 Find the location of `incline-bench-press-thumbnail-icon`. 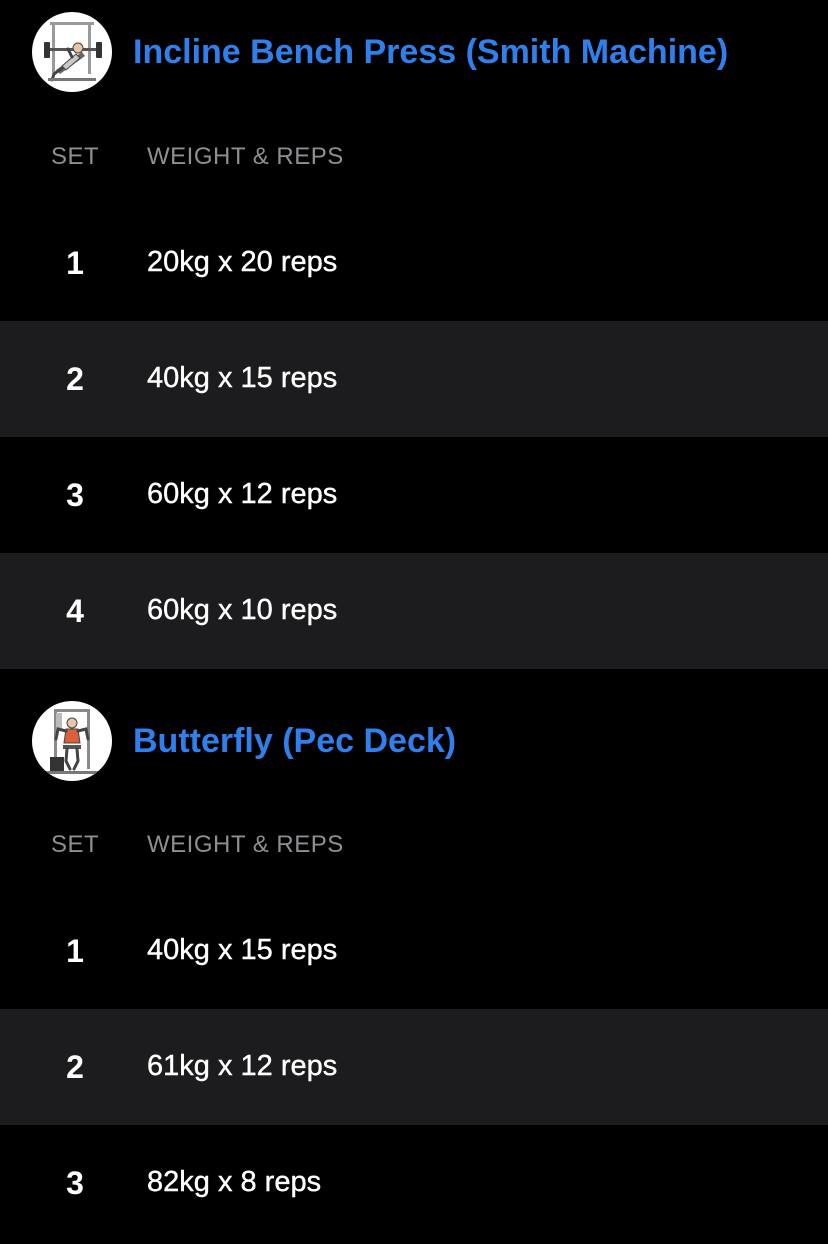

incline-bench-press-thumbnail-icon is located at coordinates (72, 52).